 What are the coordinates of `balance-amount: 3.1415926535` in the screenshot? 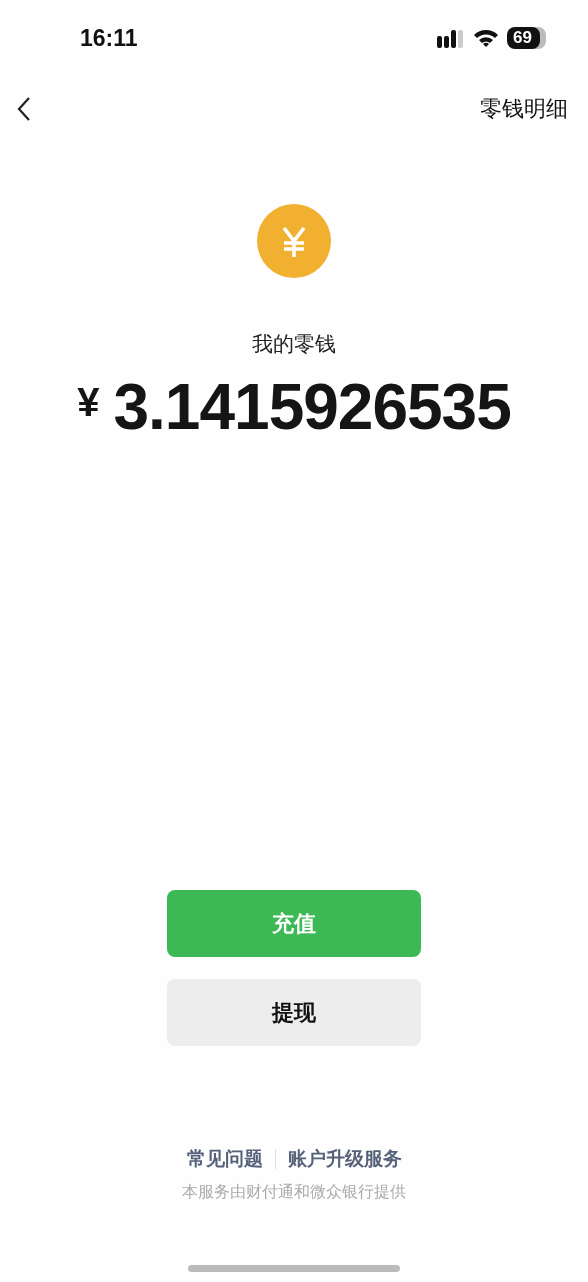 It's located at (312, 407).